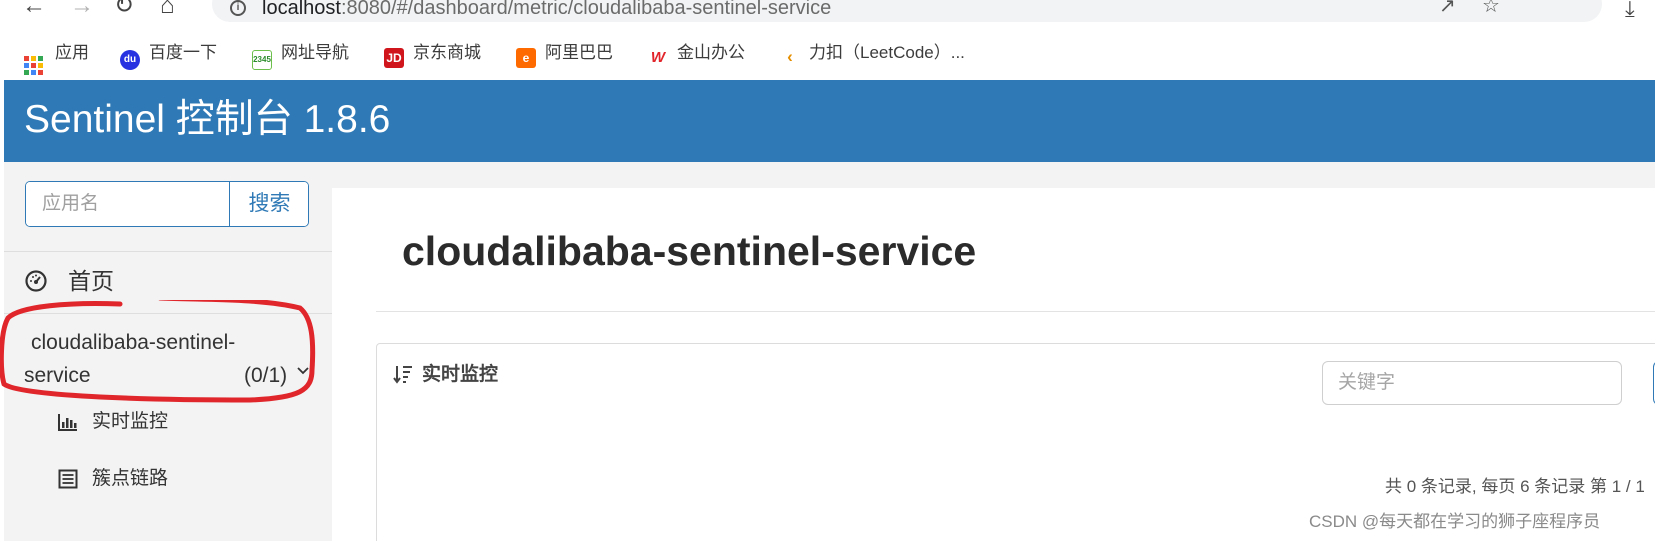 Image resolution: width=1655 pixels, height=541 pixels. I want to click on sidebar-item-realtime-monitor: 实时监控, so click(168, 422).